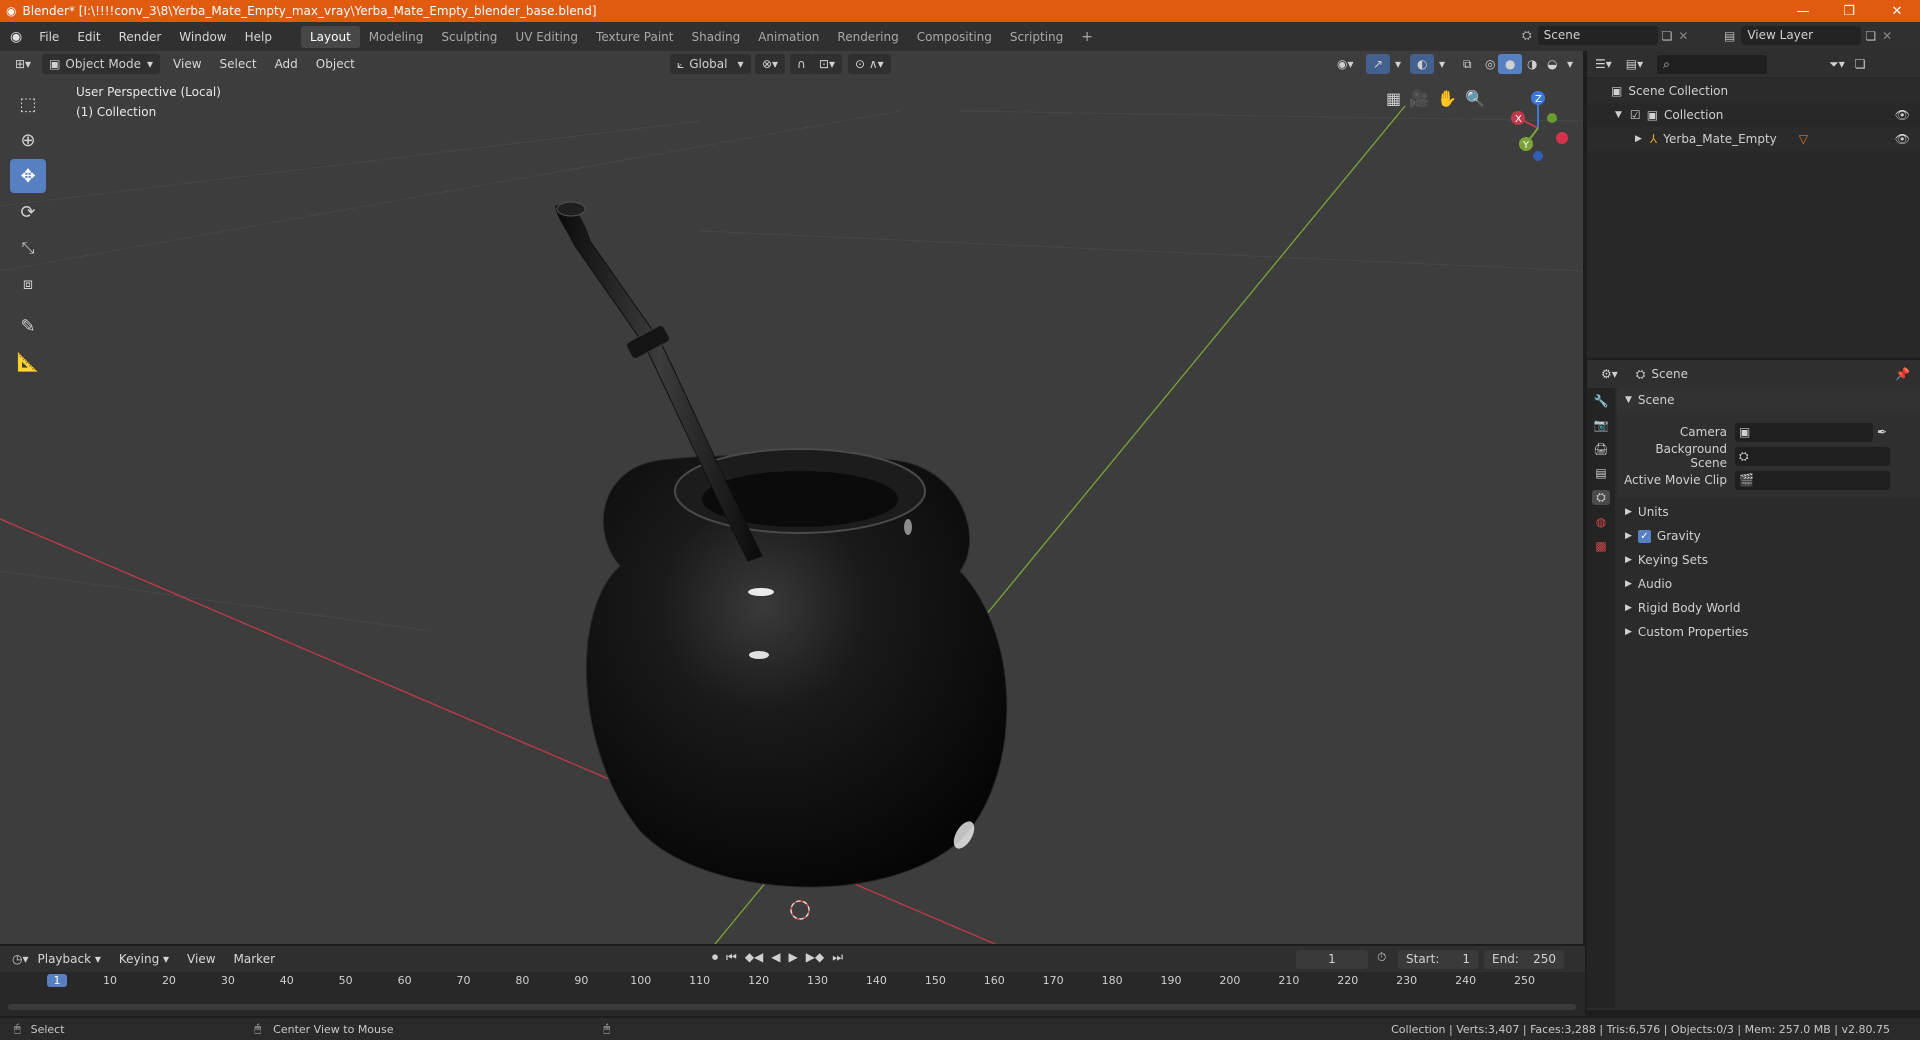 The height and width of the screenshot is (1040, 1920). What do you see at coordinates (1381, 957) in the screenshot?
I see `stopwatch-icon: ⏱` at bounding box center [1381, 957].